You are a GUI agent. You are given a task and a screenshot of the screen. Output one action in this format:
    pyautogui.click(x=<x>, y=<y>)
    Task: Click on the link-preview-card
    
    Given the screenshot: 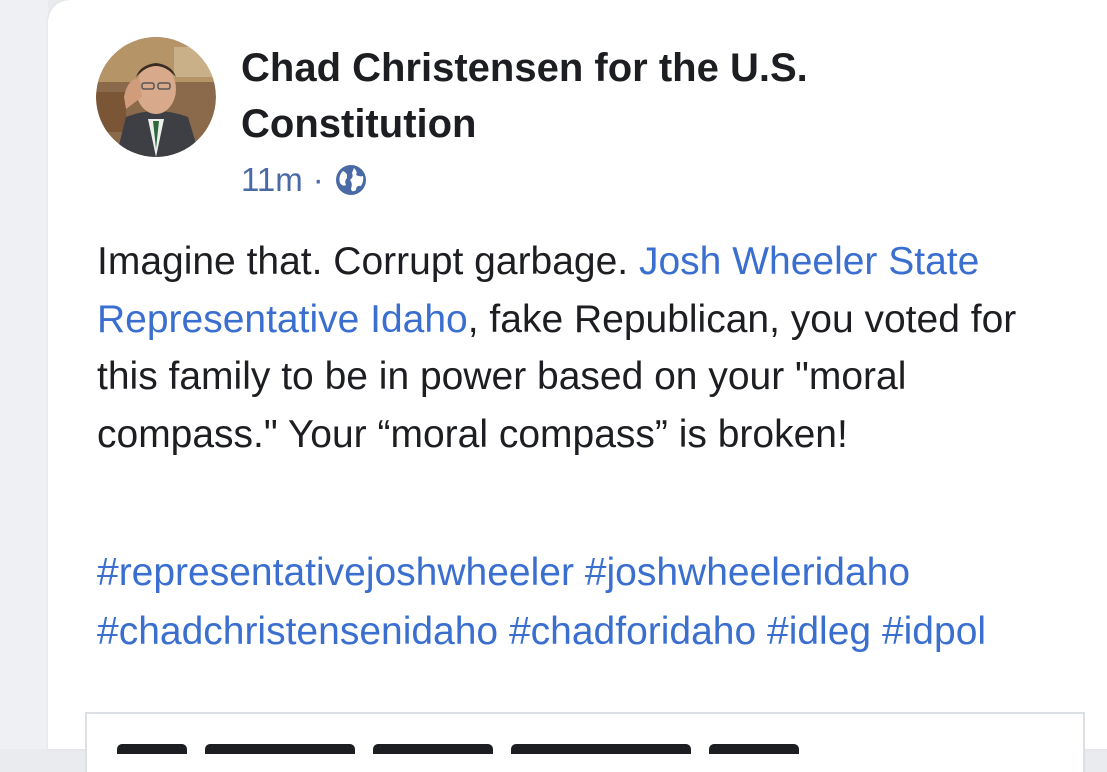 What is the action you would take?
    pyautogui.click(x=585, y=742)
    